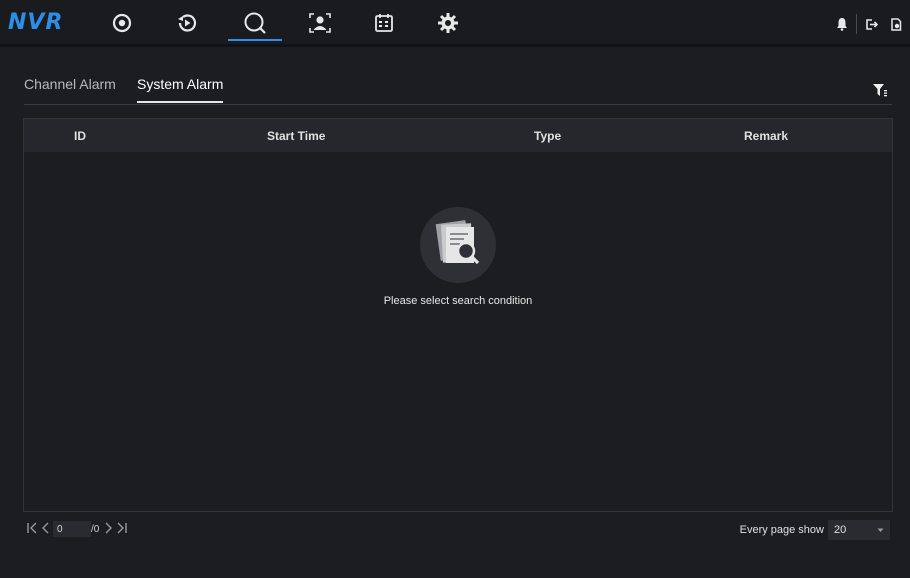 The width and height of the screenshot is (910, 578). What do you see at coordinates (457, 242) in the screenshot?
I see `document-search-icon` at bounding box center [457, 242].